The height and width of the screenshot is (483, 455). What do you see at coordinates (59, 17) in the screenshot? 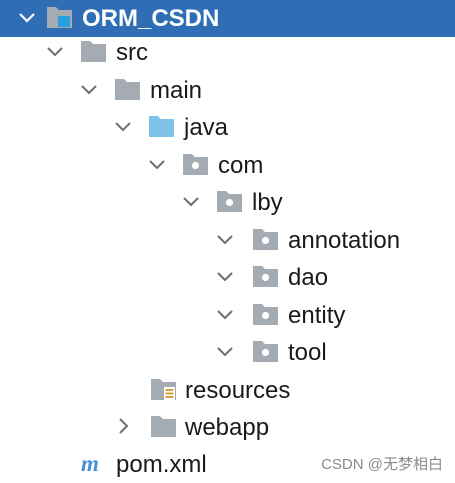
I see `module-folder-icon` at bounding box center [59, 17].